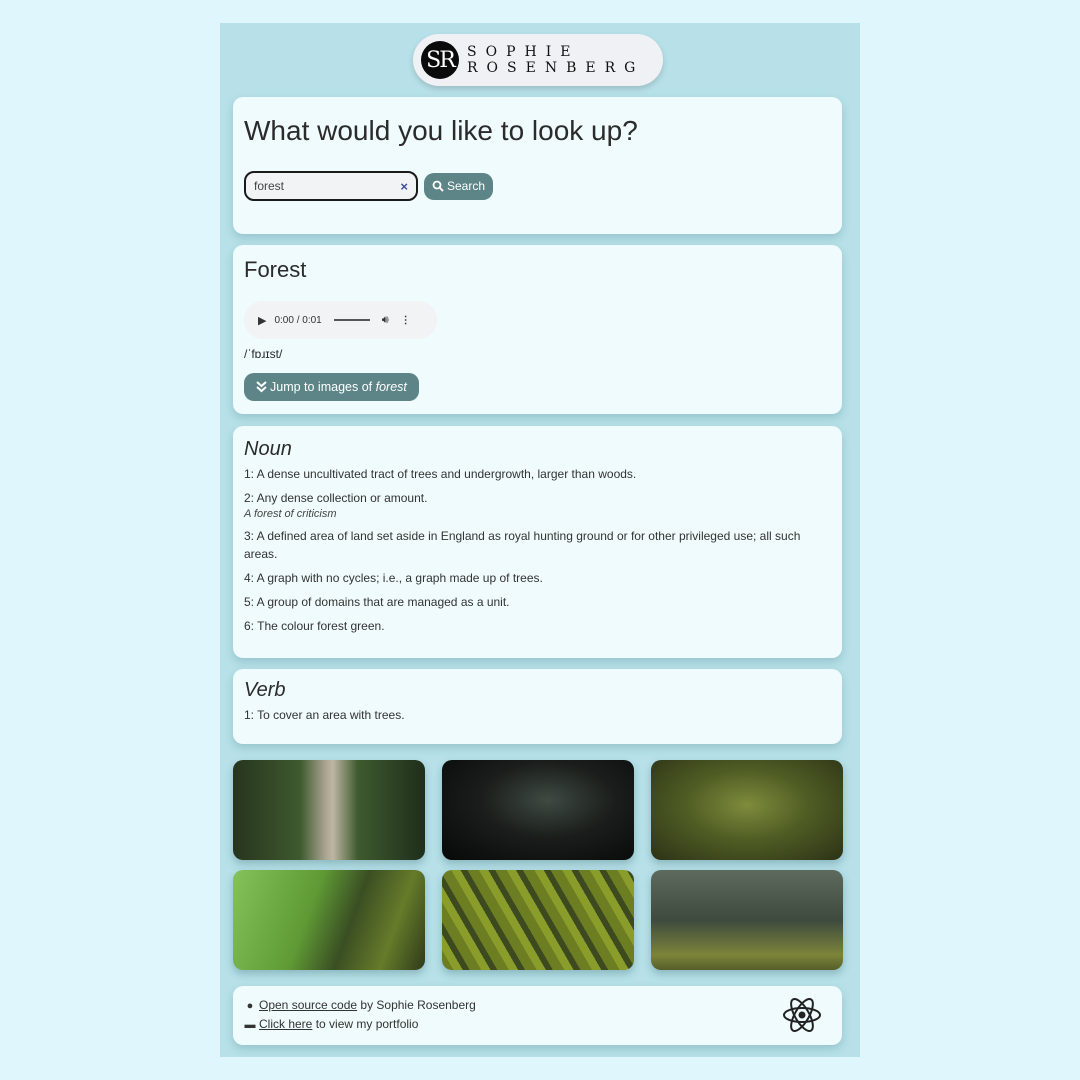  What do you see at coordinates (438, 186) in the screenshot?
I see `search-icon` at bounding box center [438, 186].